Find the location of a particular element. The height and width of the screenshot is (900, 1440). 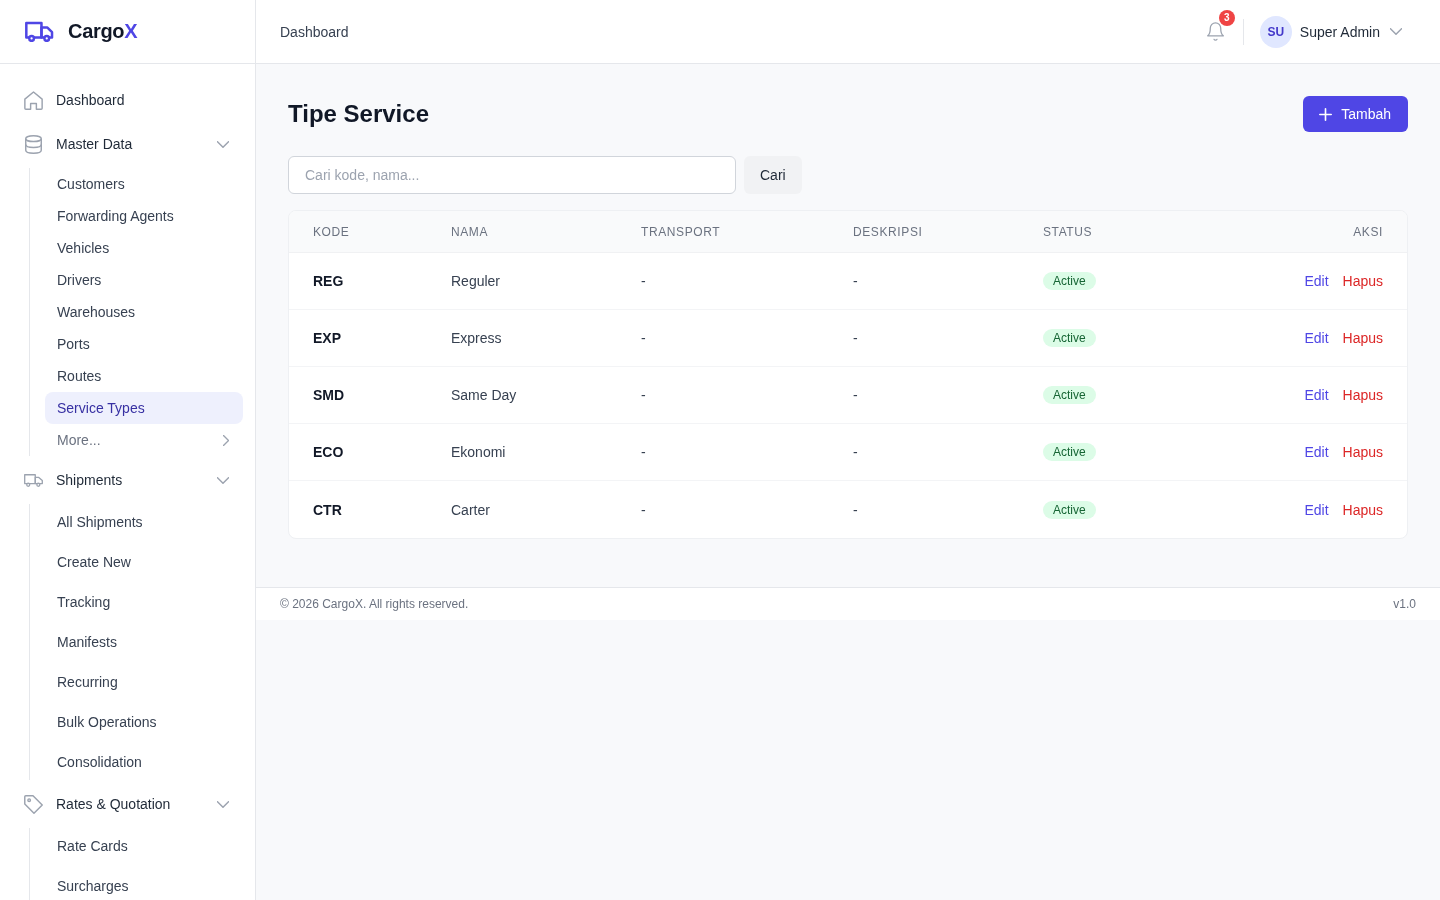

chevron-down-icon is located at coordinates (1396, 31).